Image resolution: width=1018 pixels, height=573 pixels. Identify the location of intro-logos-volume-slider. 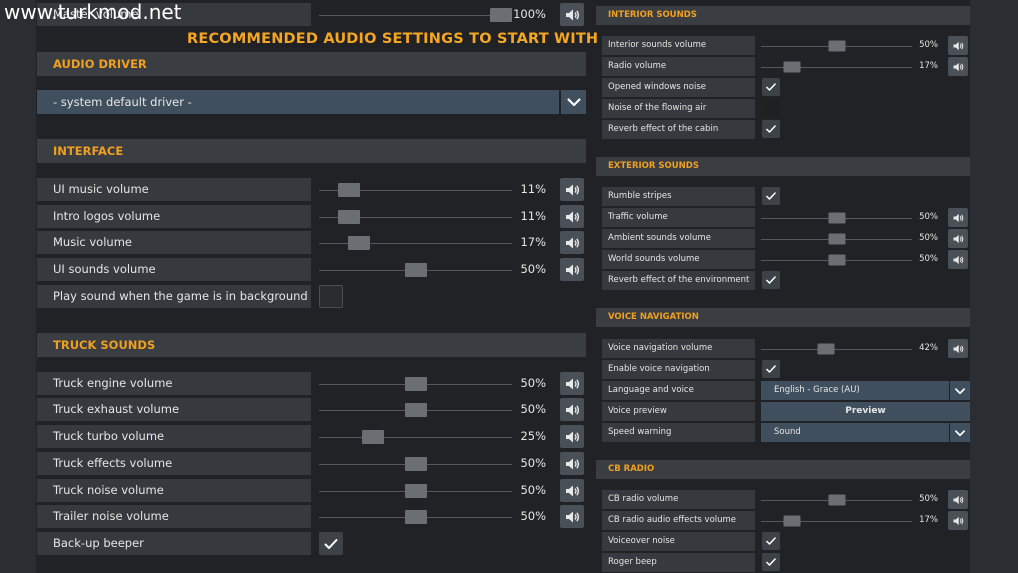
(415, 216).